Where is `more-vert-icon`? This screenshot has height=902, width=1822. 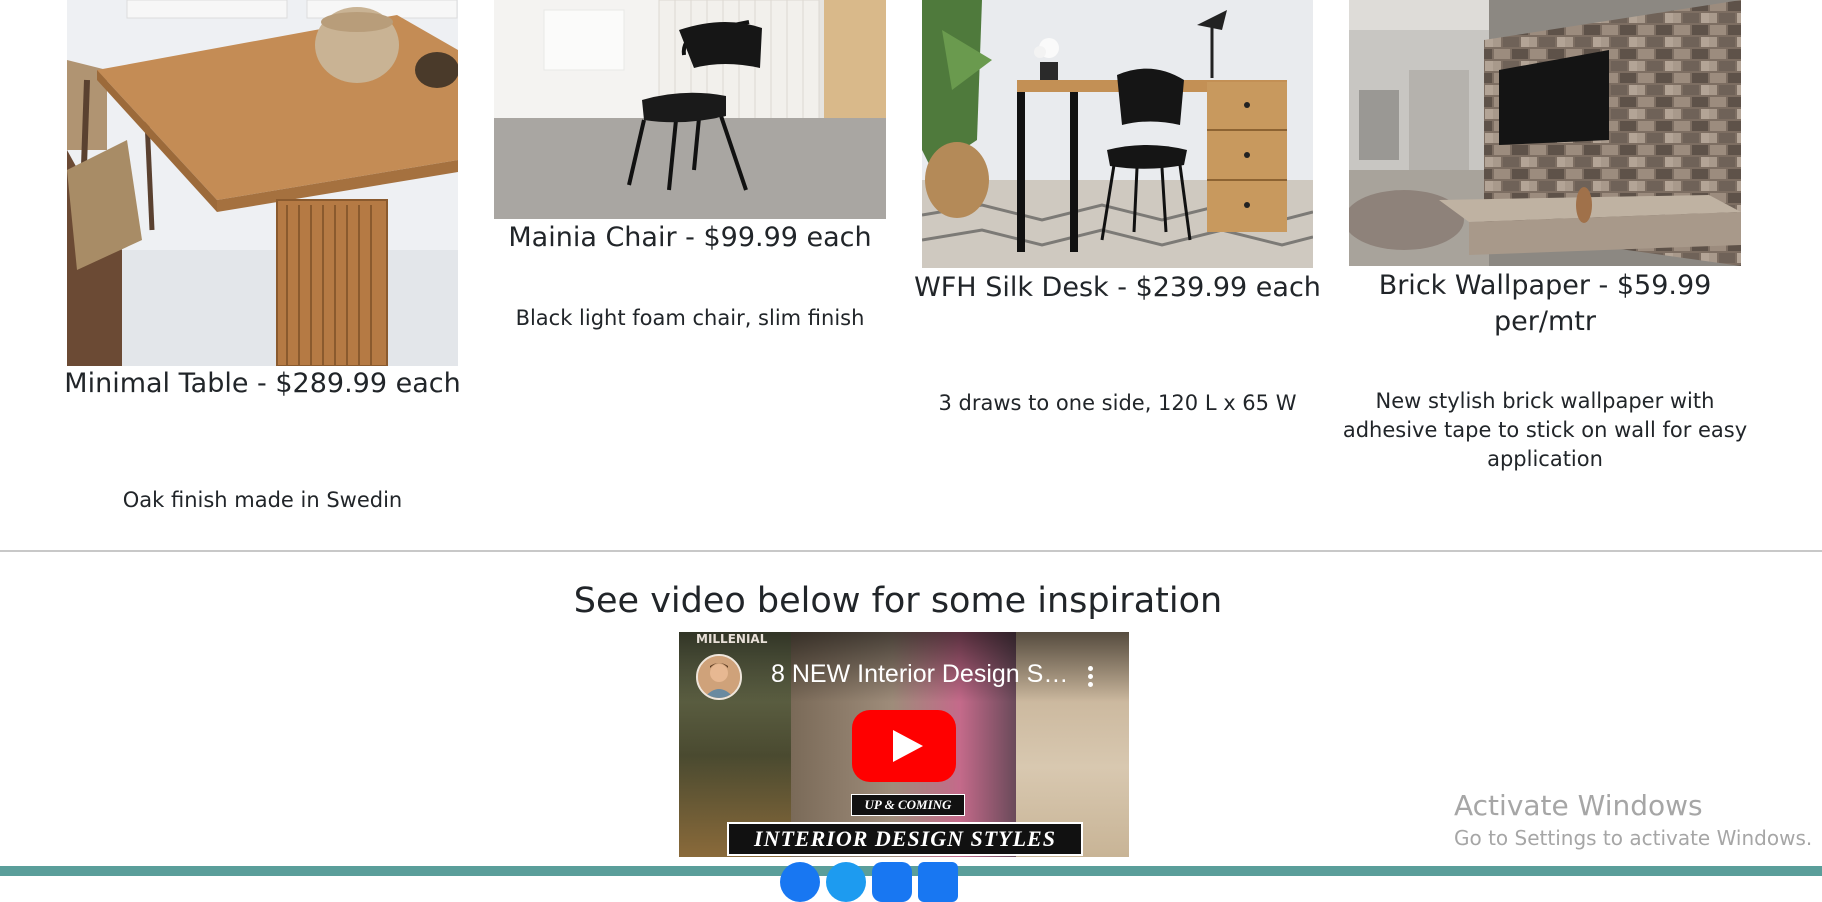 more-vert-icon is located at coordinates (1091, 676).